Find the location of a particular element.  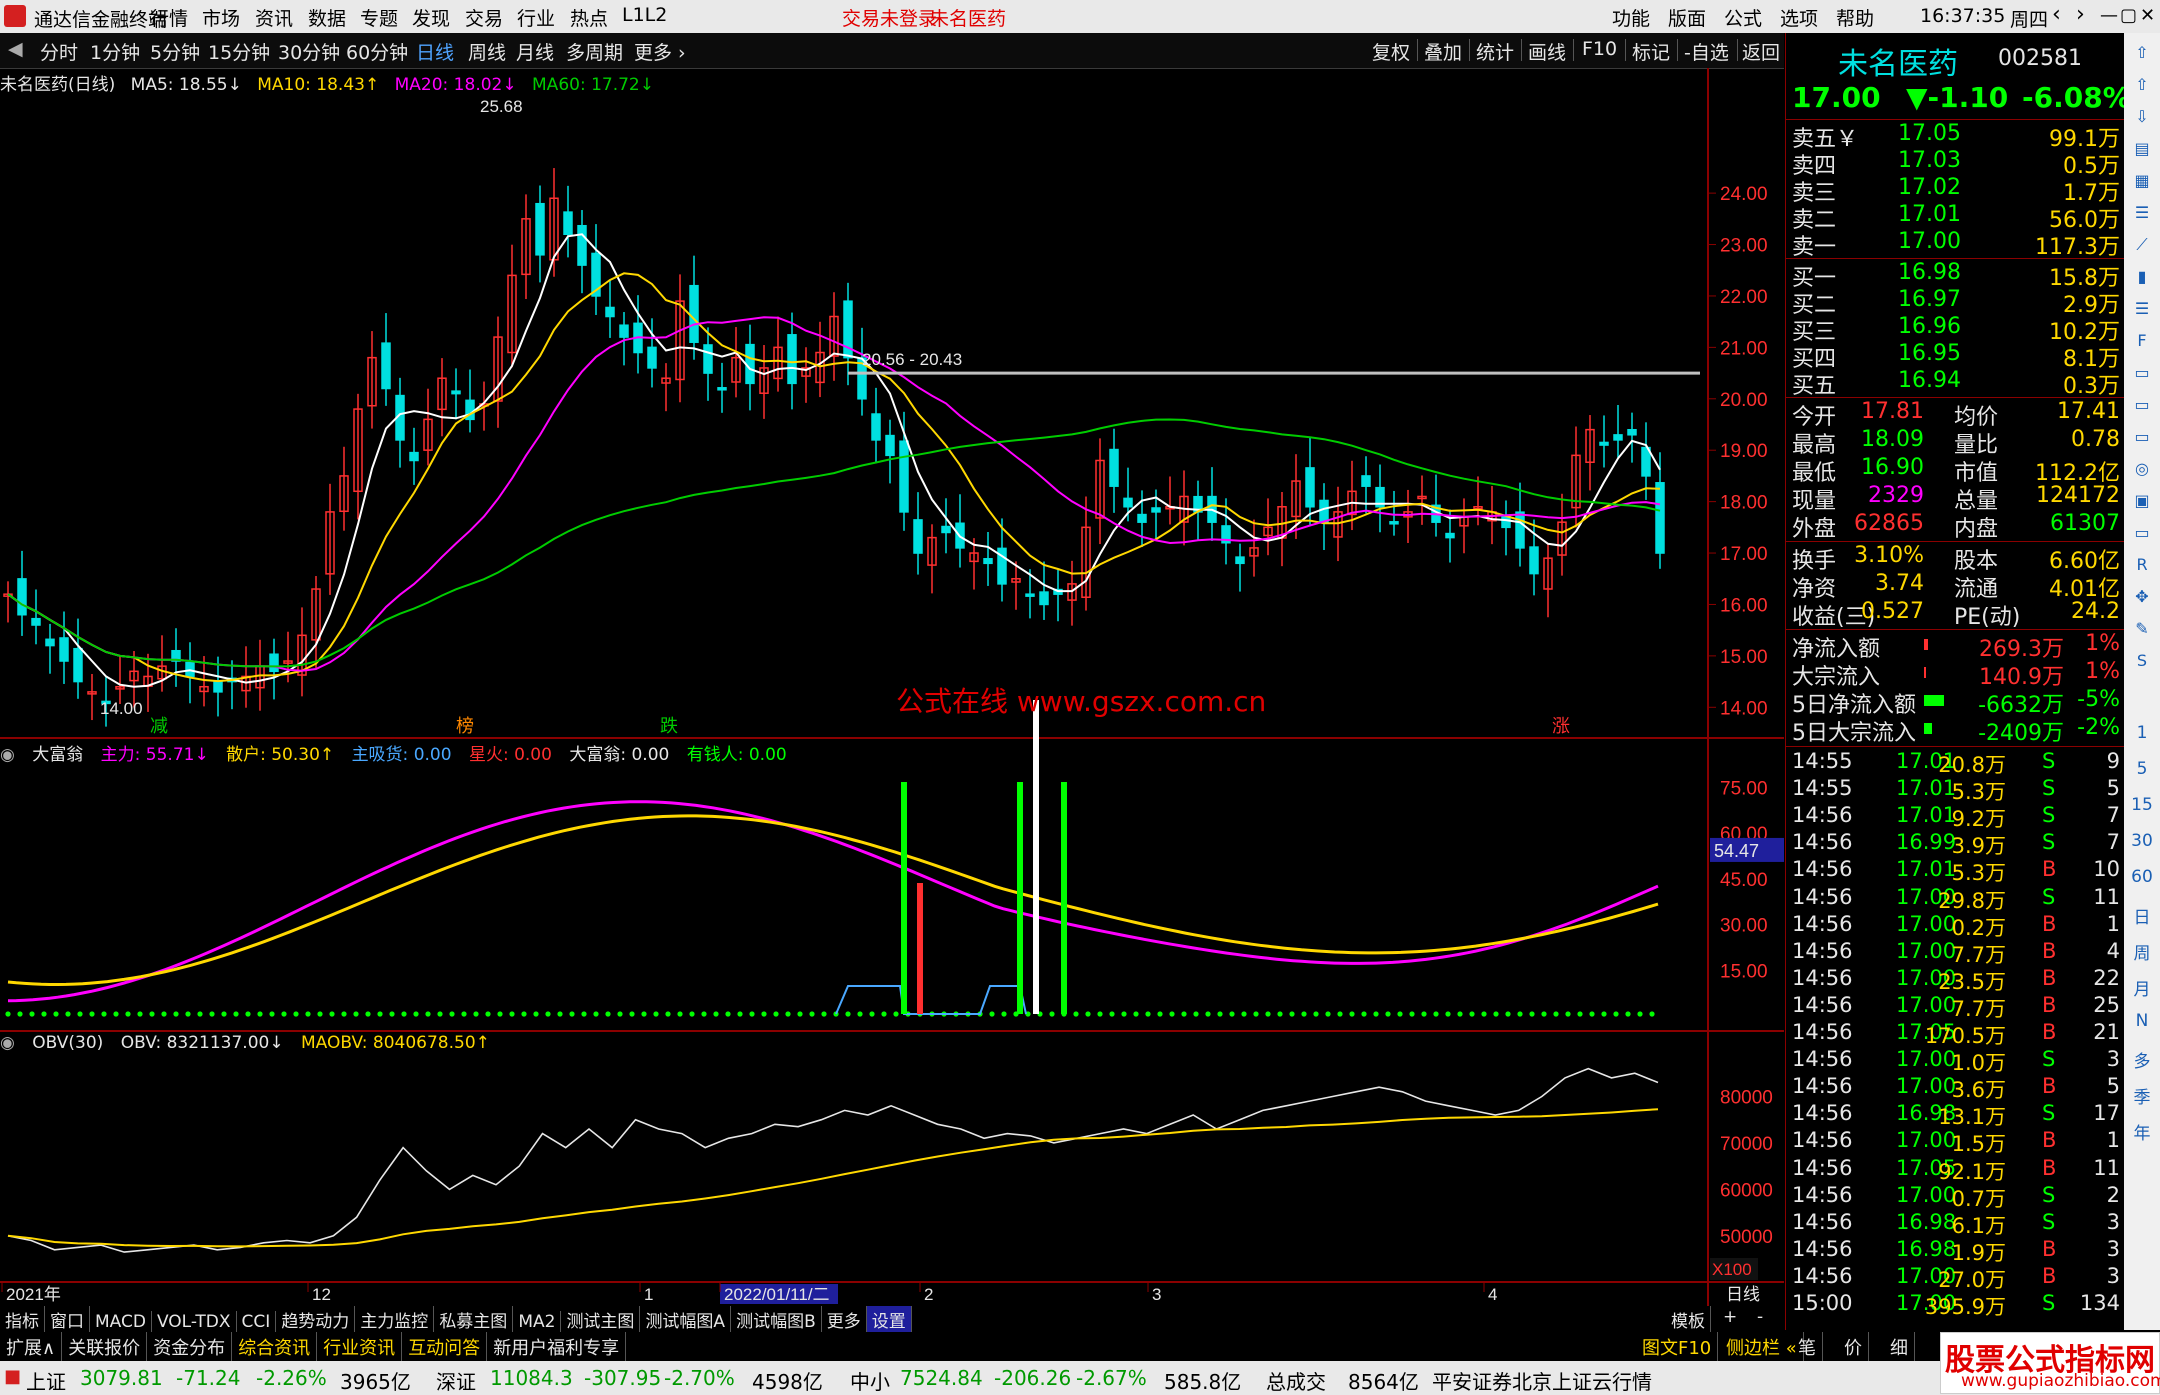

menu-zixun: 资讯 is located at coordinates (274, 17).